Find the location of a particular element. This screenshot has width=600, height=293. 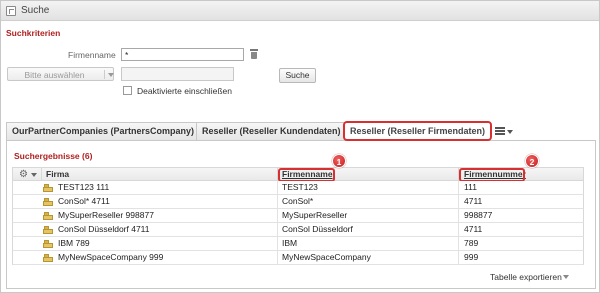

table-row: ConSol* 4711 ConSol* 4711 is located at coordinates (298, 202).